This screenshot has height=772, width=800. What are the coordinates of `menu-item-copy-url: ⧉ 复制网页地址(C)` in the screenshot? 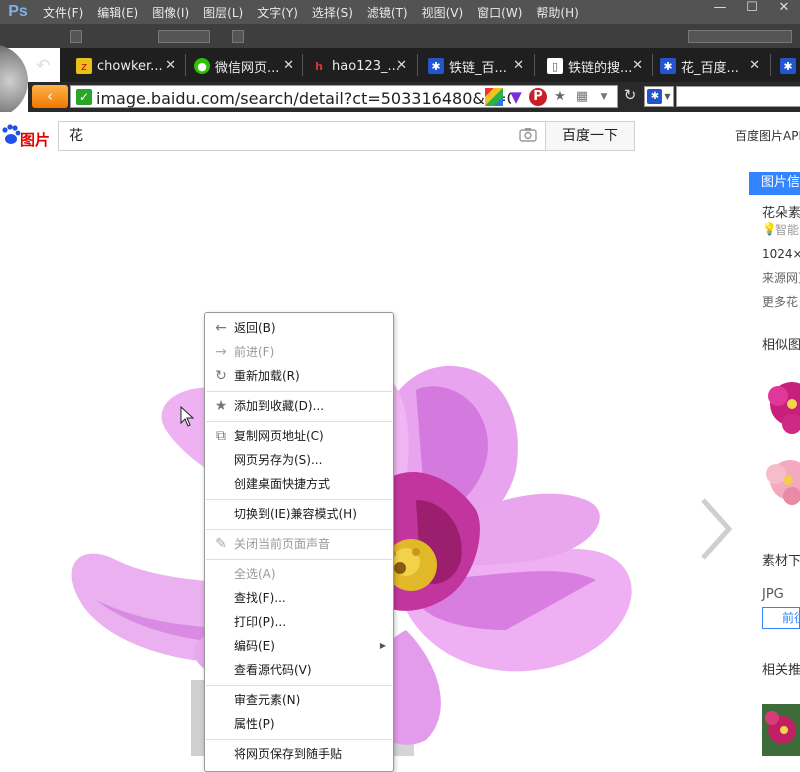 It's located at (299, 436).